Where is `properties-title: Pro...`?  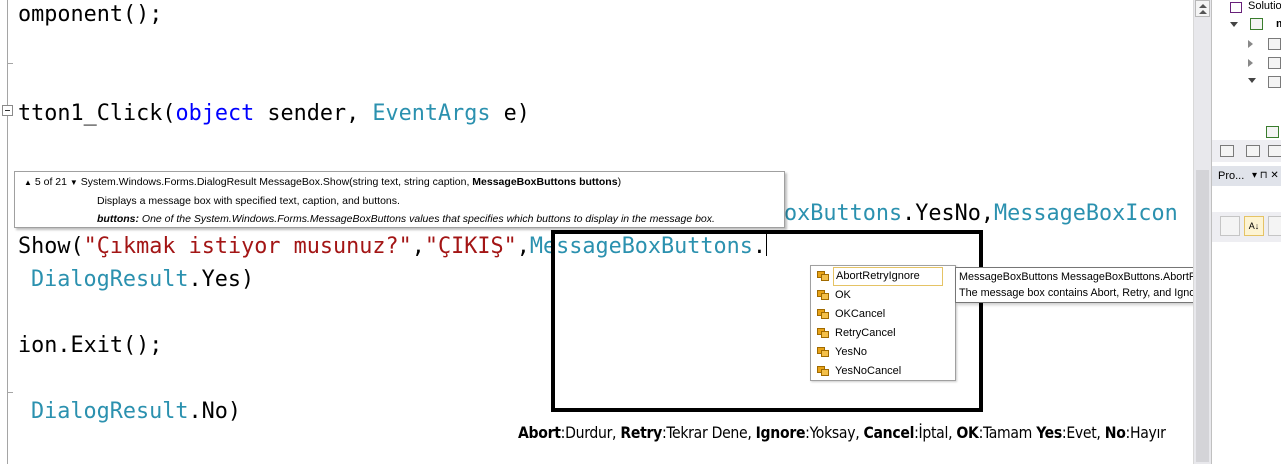 properties-title: Pro... is located at coordinates (1231, 176).